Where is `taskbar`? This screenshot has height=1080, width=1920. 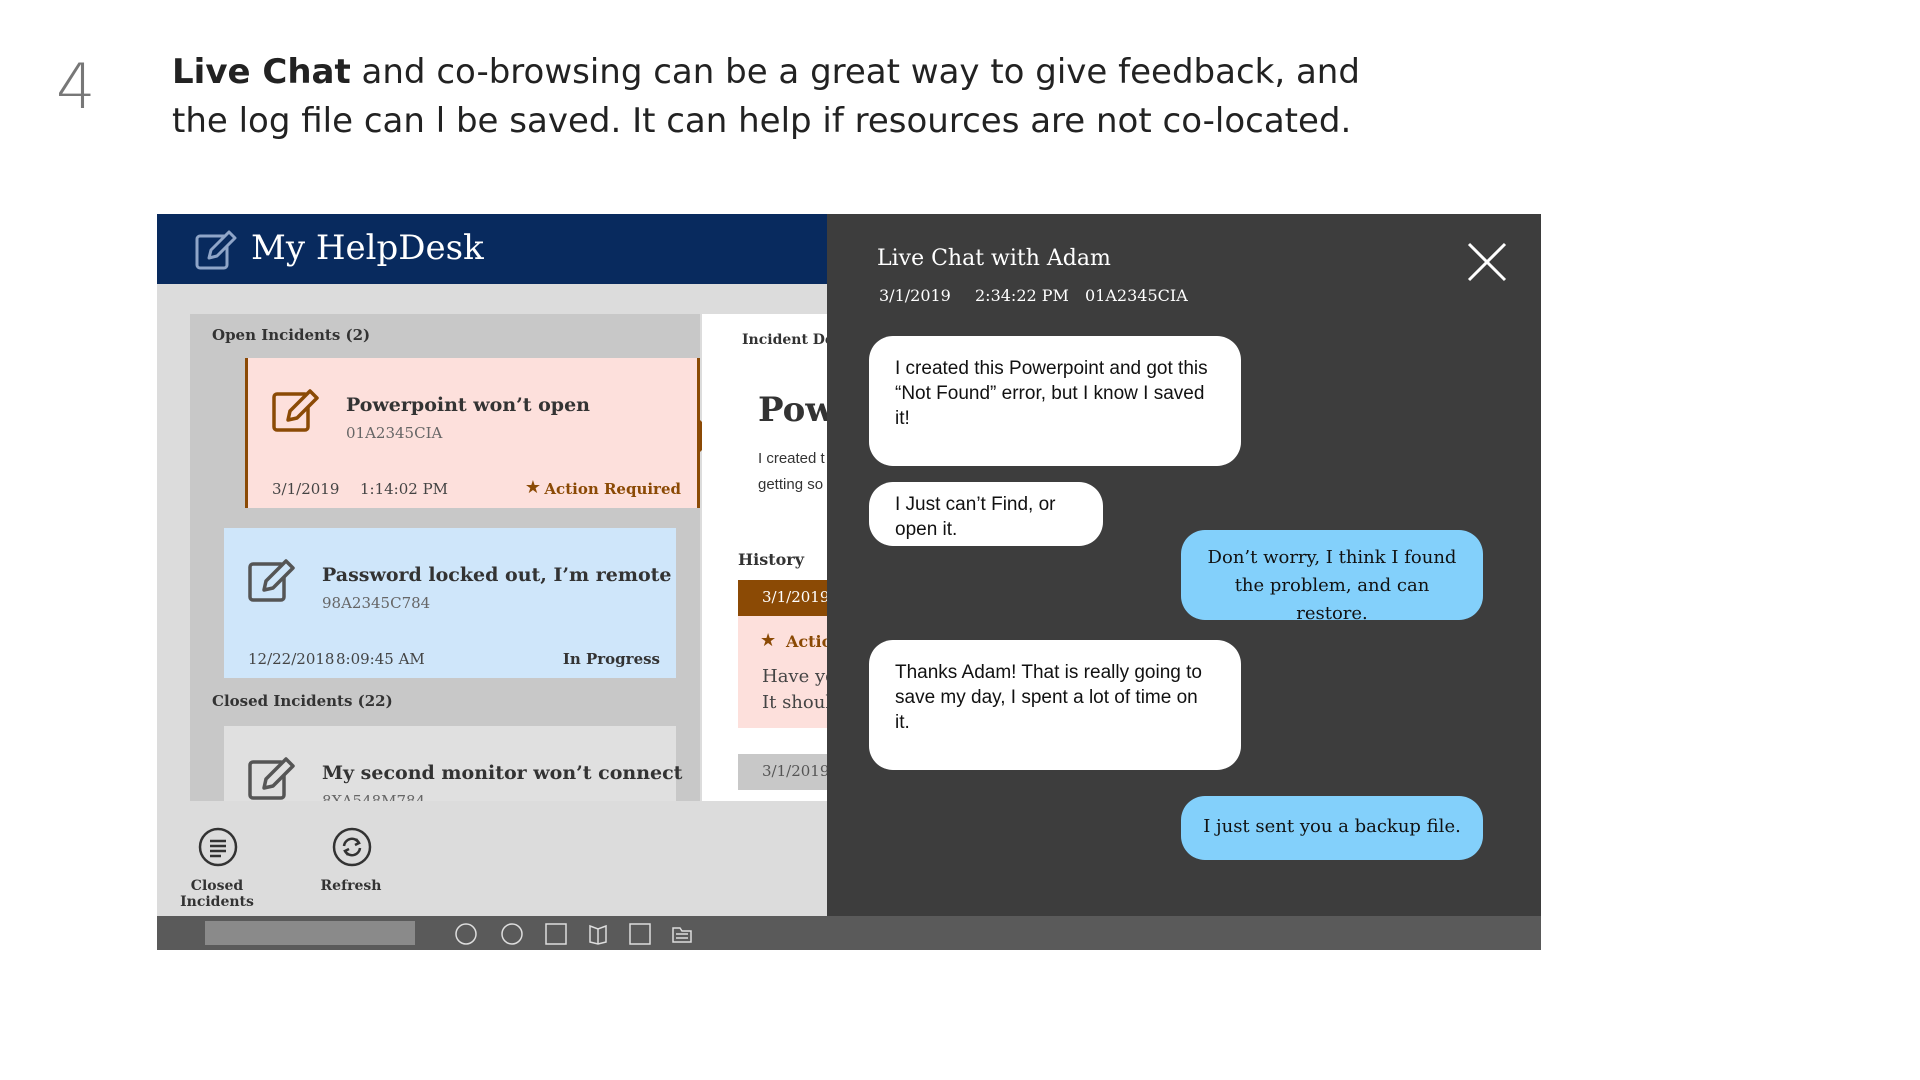 taskbar is located at coordinates (849, 933).